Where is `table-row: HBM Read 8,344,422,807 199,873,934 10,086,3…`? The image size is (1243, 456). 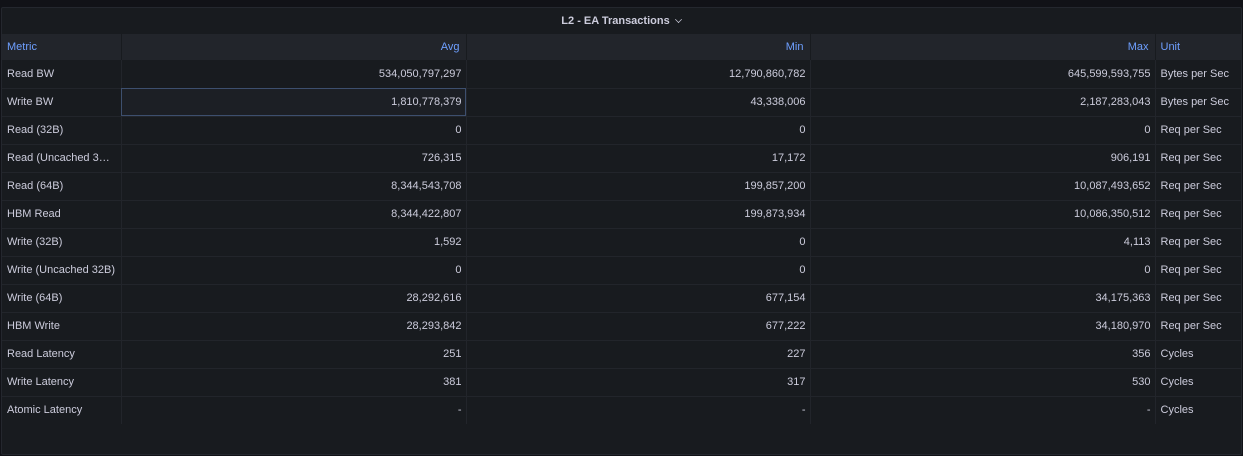
table-row: HBM Read 8,344,422,807 199,873,934 10,086,3… is located at coordinates (621, 214).